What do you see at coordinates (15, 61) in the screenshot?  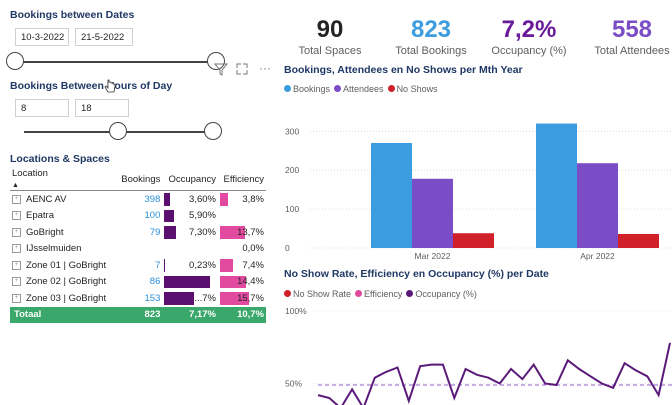 I see `dates-slider-start-thumb` at bounding box center [15, 61].